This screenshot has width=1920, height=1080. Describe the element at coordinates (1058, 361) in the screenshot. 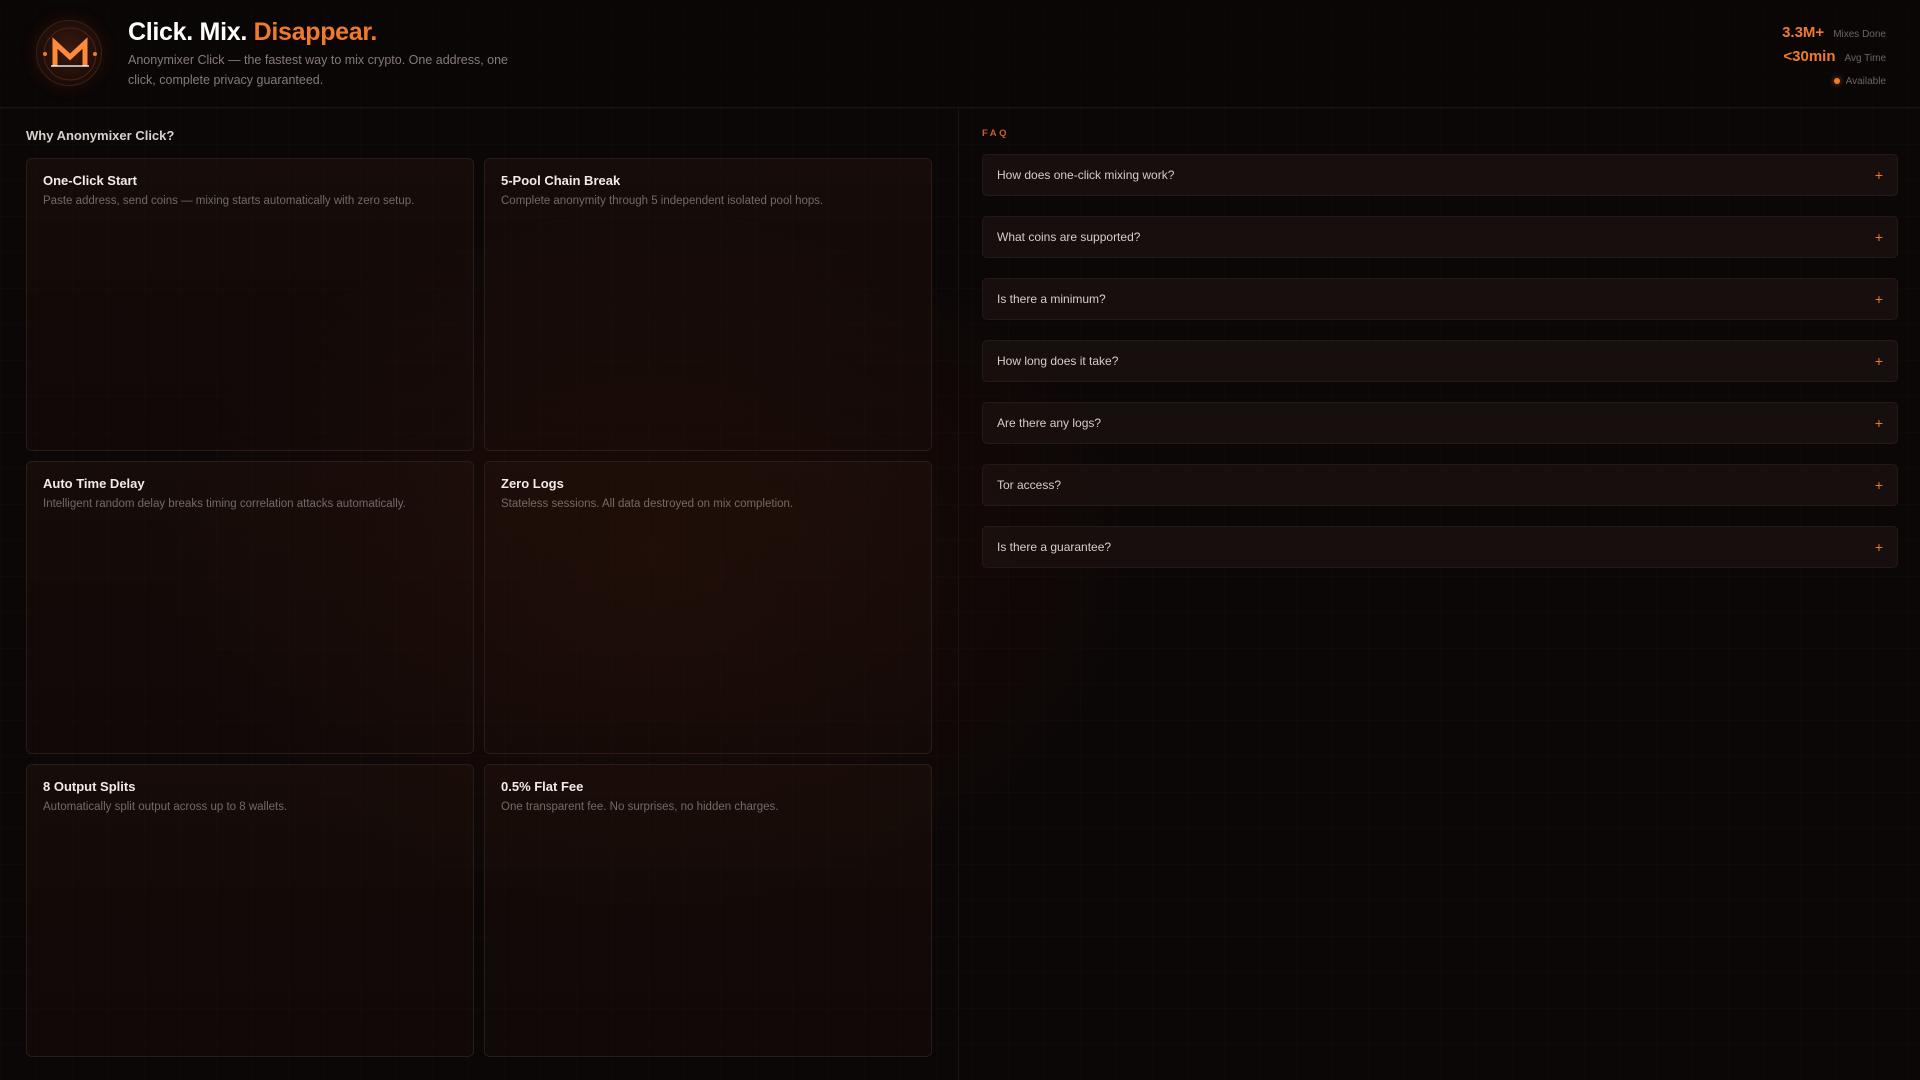

I see `faq-question: How long does it take?` at that location.